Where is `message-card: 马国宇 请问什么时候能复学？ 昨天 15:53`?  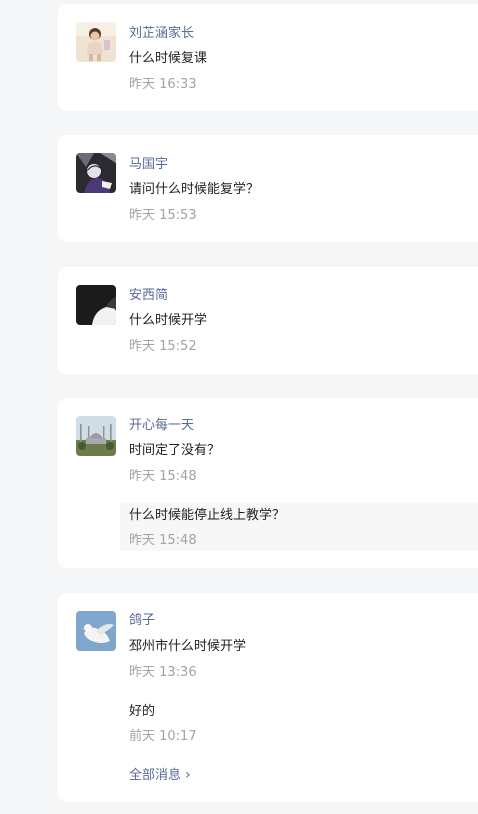 message-card: 马国宇 请问什么时候能复学？ 昨天 15:53 is located at coordinates (268, 188).